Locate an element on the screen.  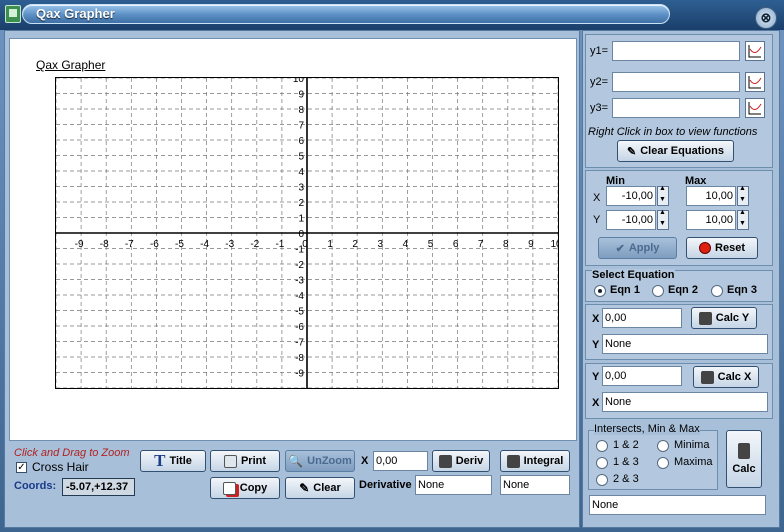
calc-y-result: None is located at coordinates (685, 344).